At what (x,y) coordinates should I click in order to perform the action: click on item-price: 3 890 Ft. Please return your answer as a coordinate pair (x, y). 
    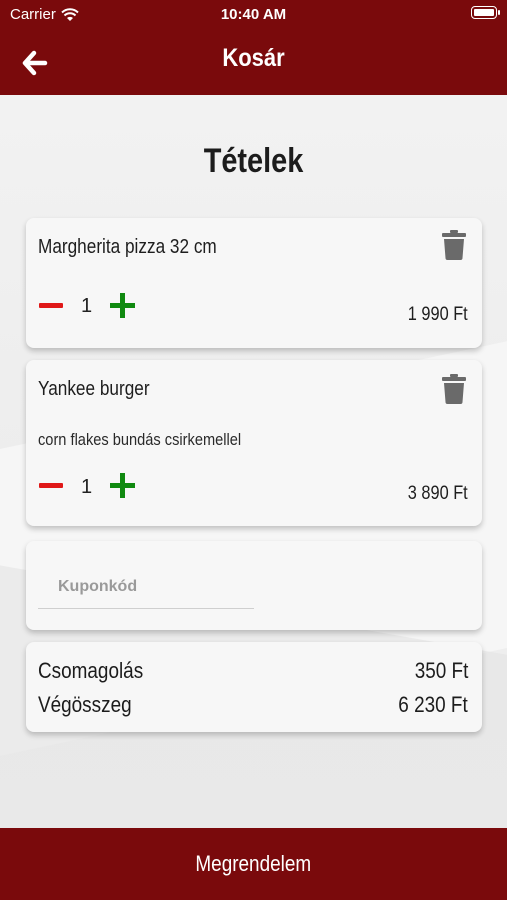
    Looking at the image, I should click on (438, 493).